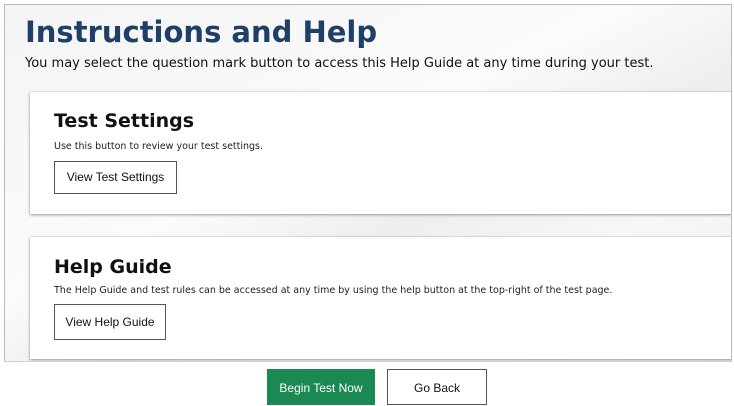 This screenshot has width=734, height=406. I want to click on help-guide-title: Help Guide, so click(113, 267).